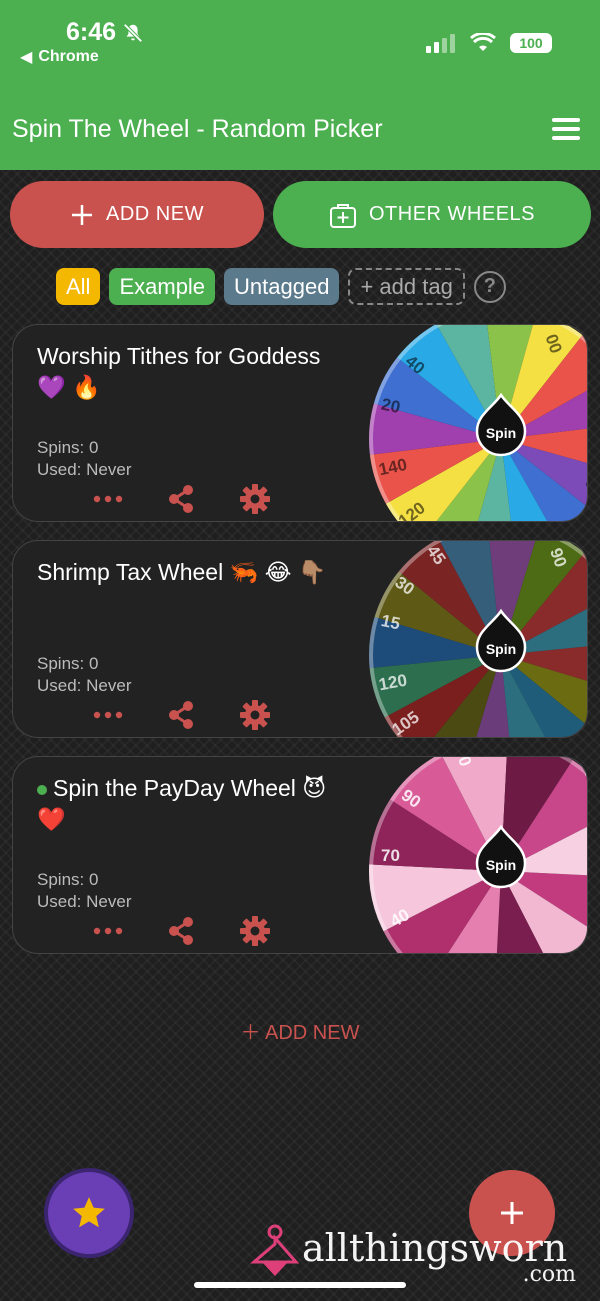 The image size is (600, 1301). I want to click on active-indicator, so click(42, 789).